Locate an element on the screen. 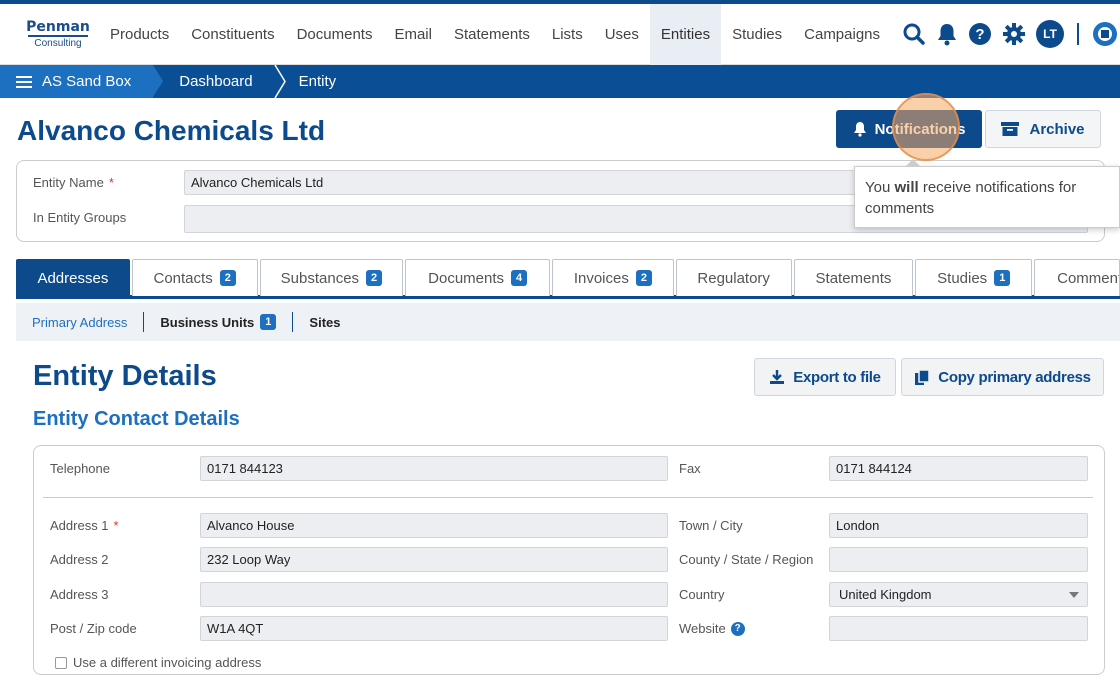  tab-documents: Documents 4 is located at coordinates (478, 277).